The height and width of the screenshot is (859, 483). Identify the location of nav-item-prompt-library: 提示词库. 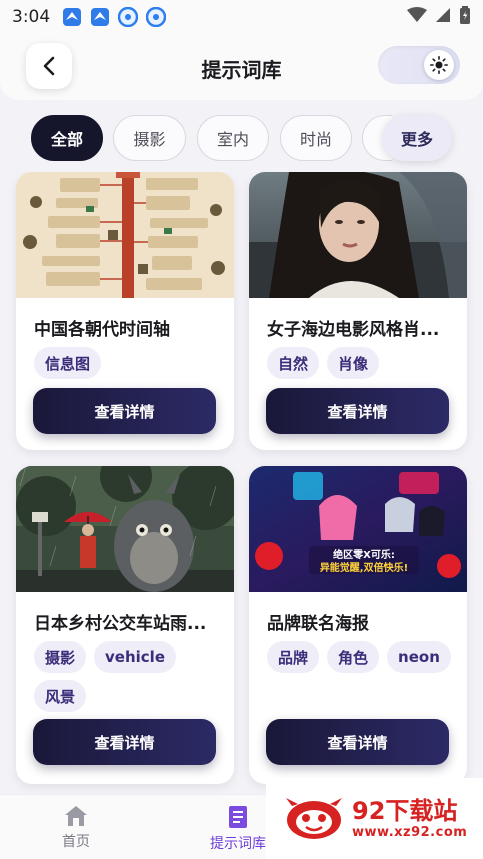
(238, 829).